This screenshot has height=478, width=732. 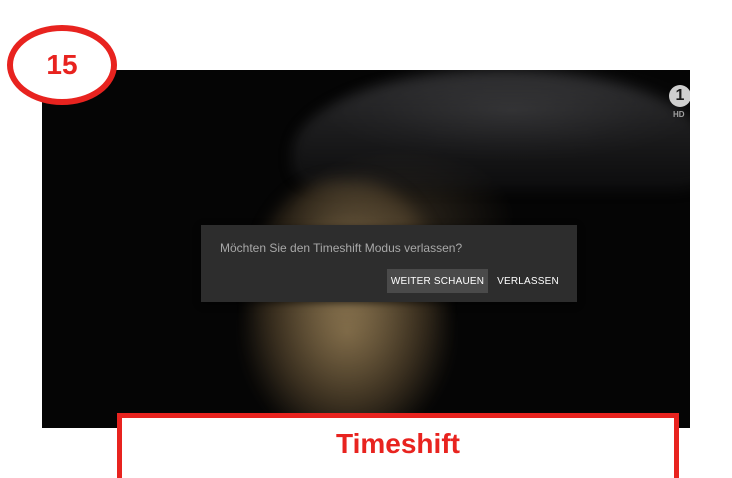 I want to click on step-number-badge: 15, so click(x=62, y=65).